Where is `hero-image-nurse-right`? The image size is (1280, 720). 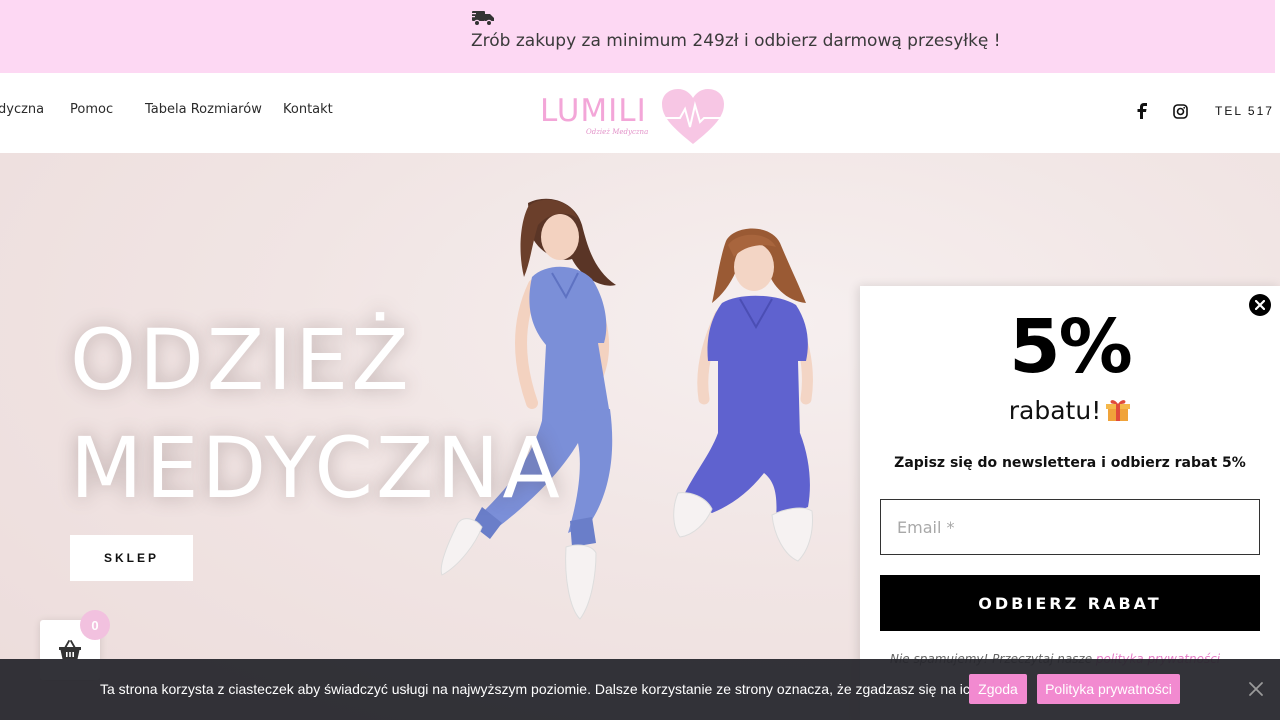 hero-image-nurse-right is located at coordinates (743, 395).